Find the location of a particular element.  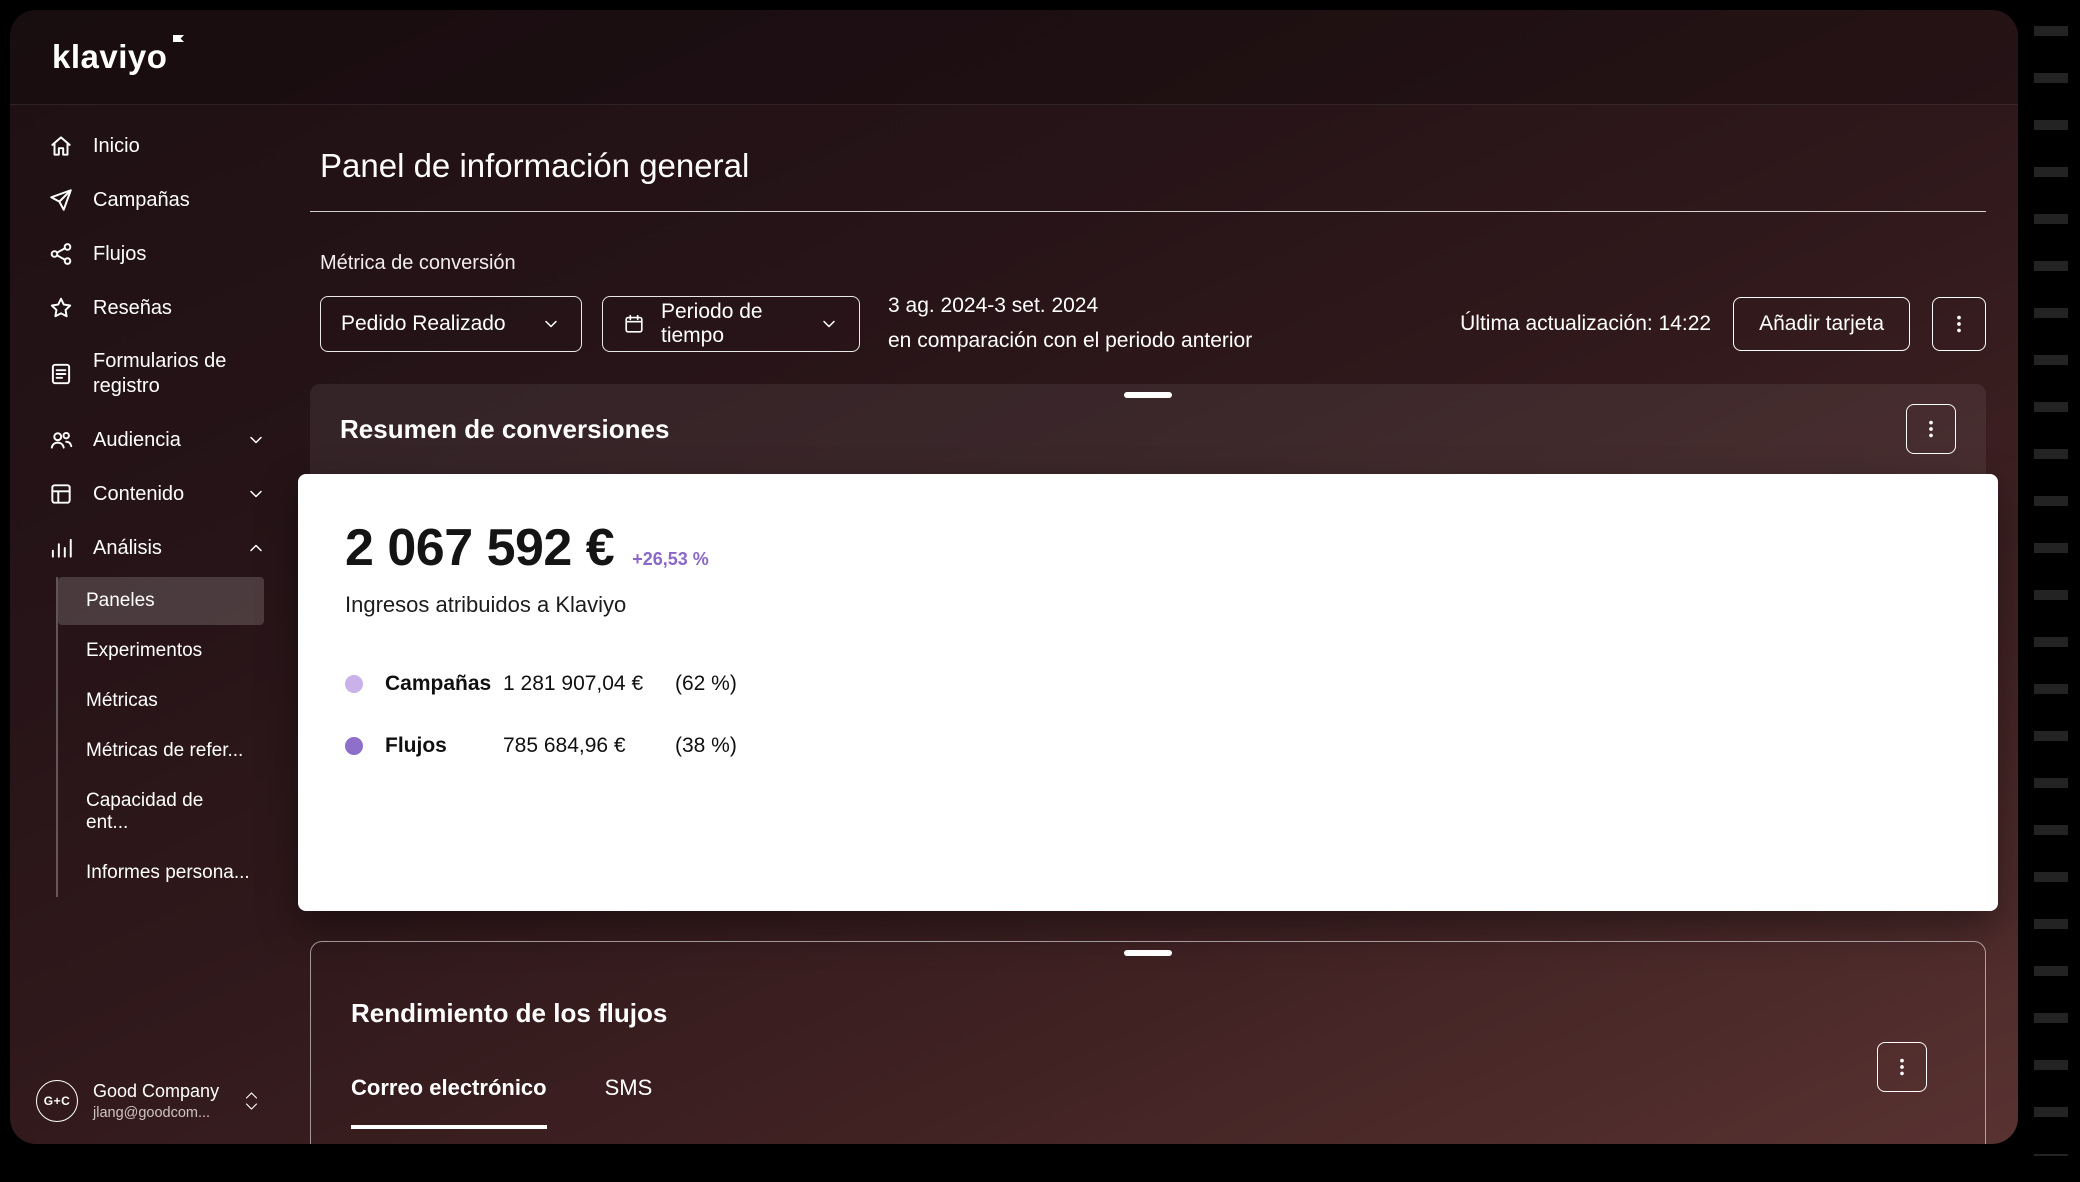

sidebar-item-label: Análisis is located at coordinates (127, 547).